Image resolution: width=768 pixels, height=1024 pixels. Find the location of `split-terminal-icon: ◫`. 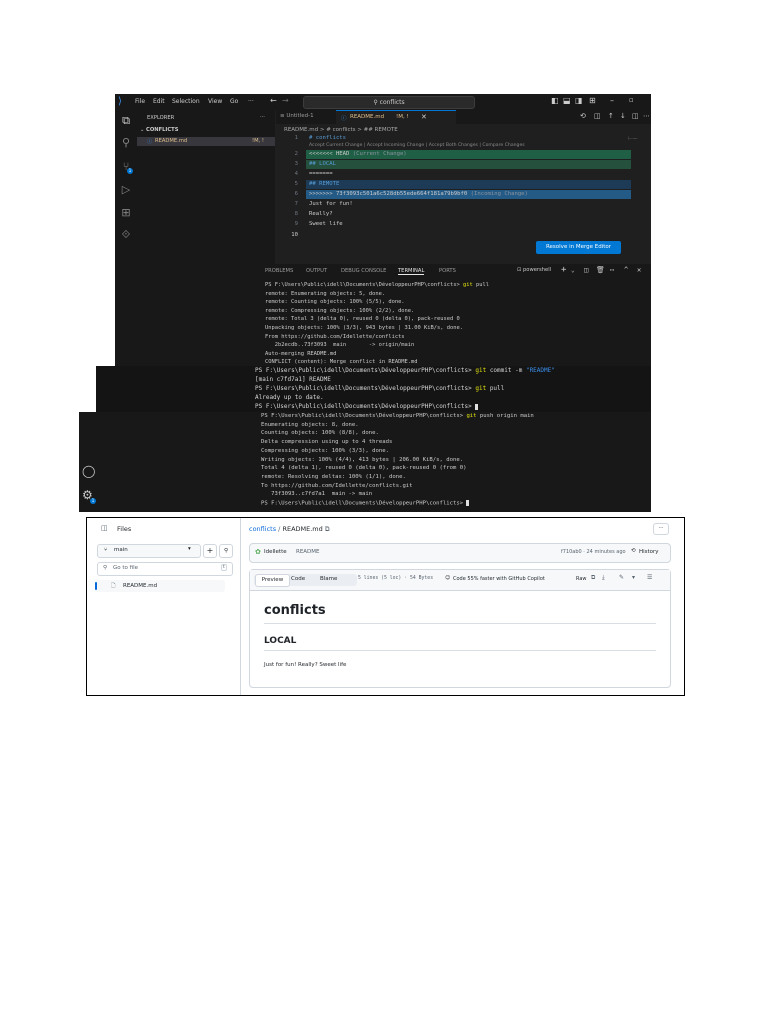

split-terminal-icon: ◫ is located at coordinates (586, 270).